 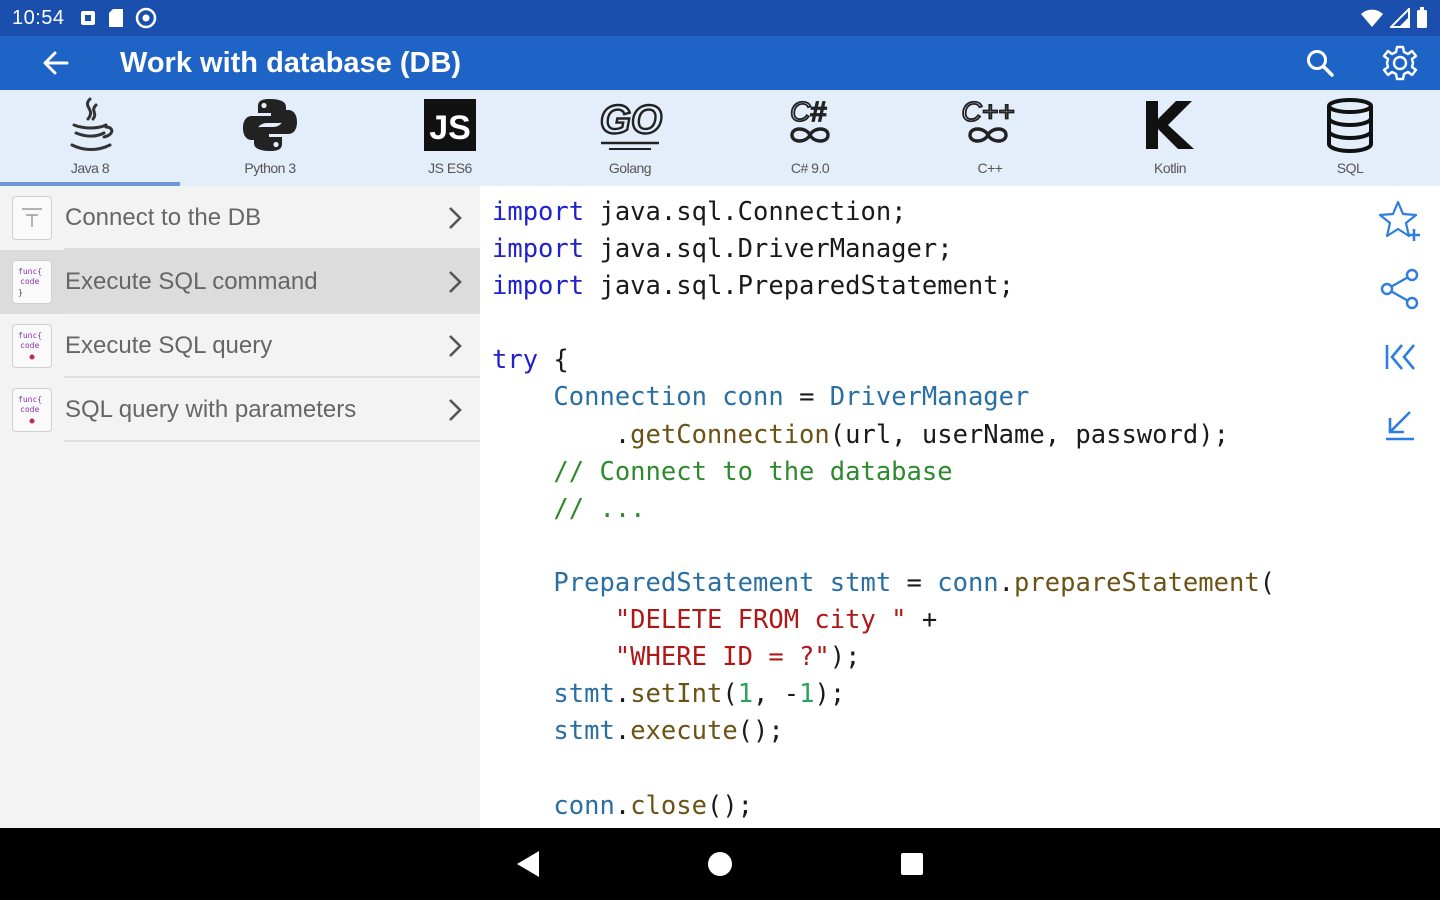 What do you see at coordinates (211, 409) in the screenshot?
I see `list-item-label: SQL query with parameters` at bounding box center [211, 409].